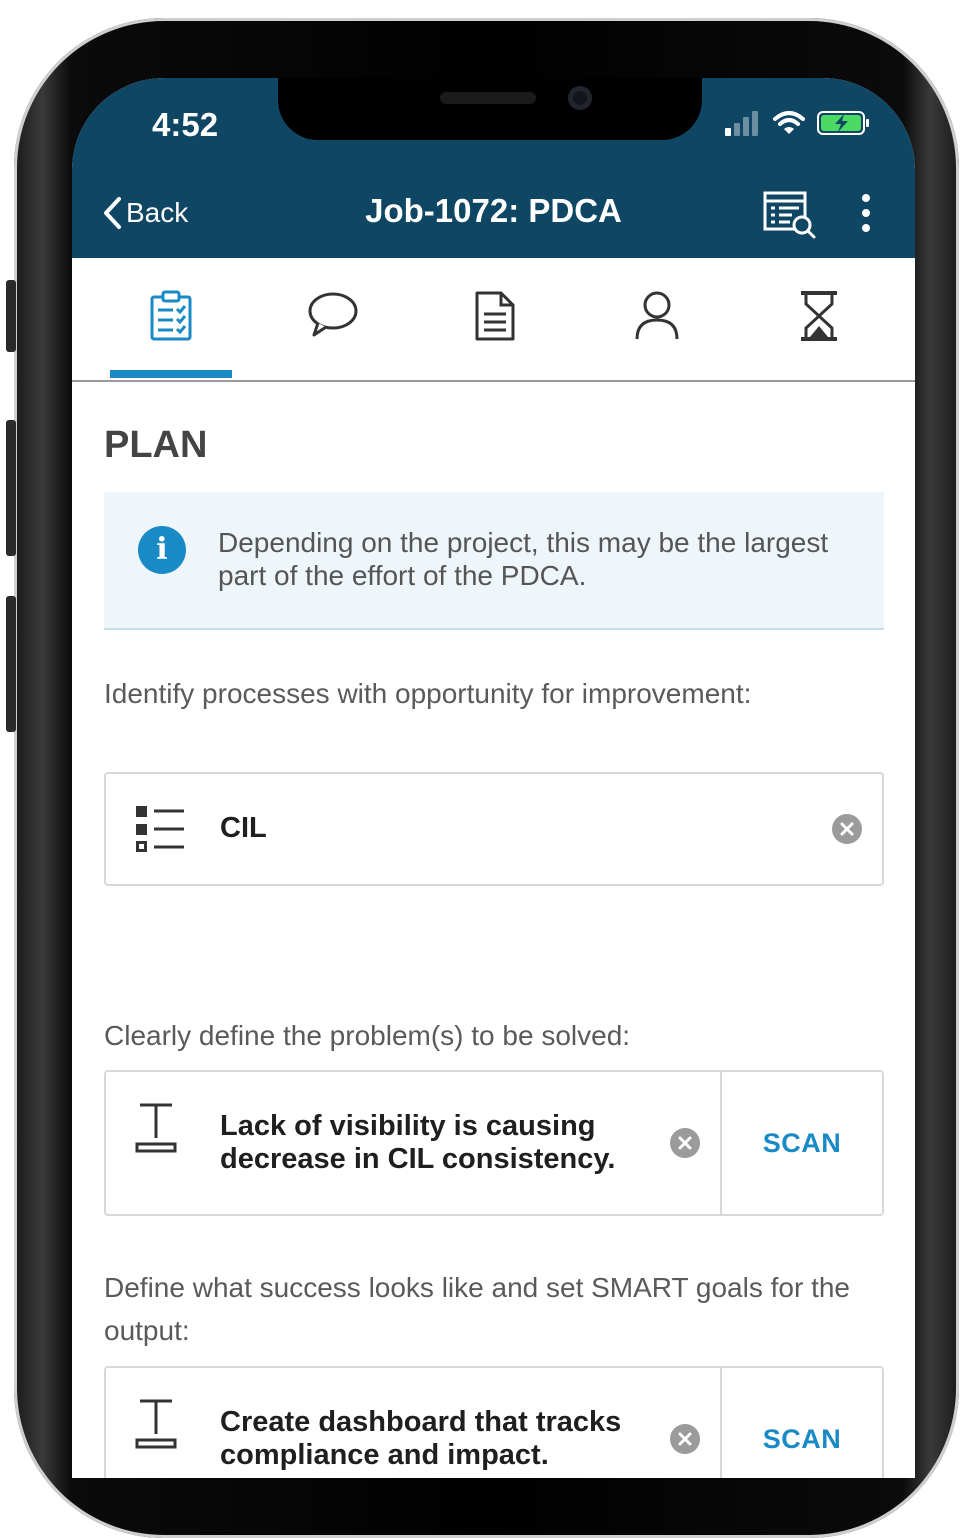 The width and height of the screenshot is (967, 1538). I want to click on clear-problem-button, so click(685, 1143).